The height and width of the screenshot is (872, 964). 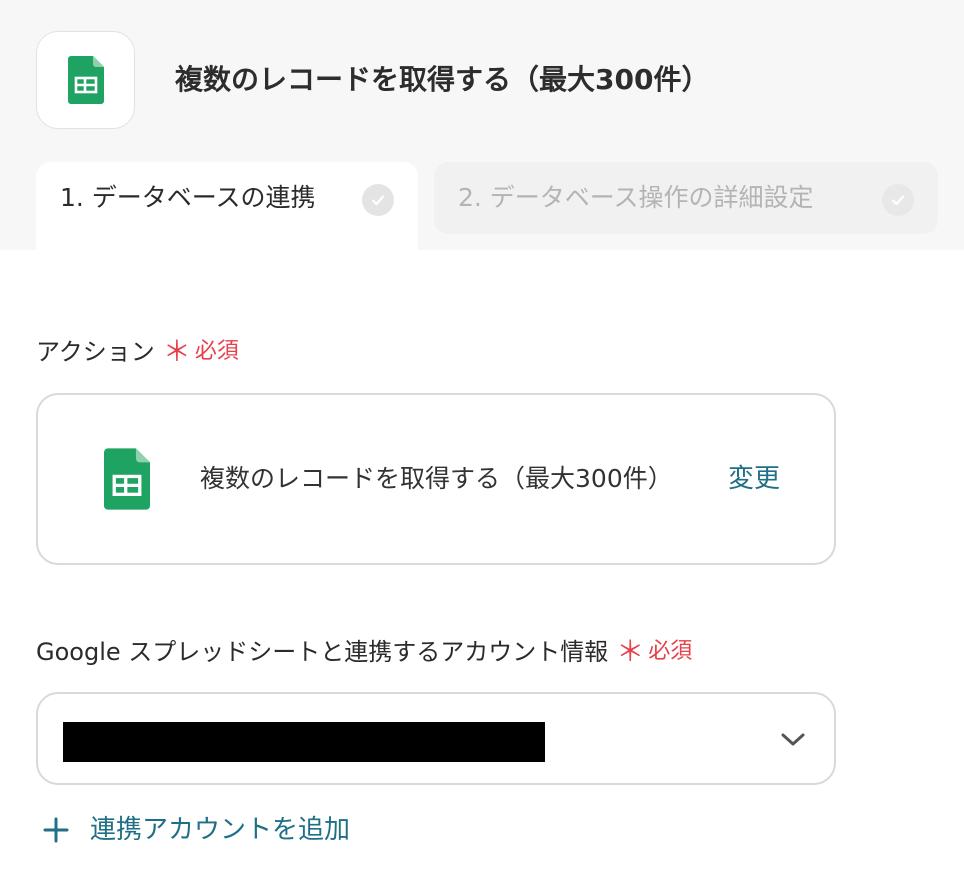 What do you see at coordinates (754, 479) in the screenshot?
I see `change-action-link: 変更` at bounding box center [754, 479].